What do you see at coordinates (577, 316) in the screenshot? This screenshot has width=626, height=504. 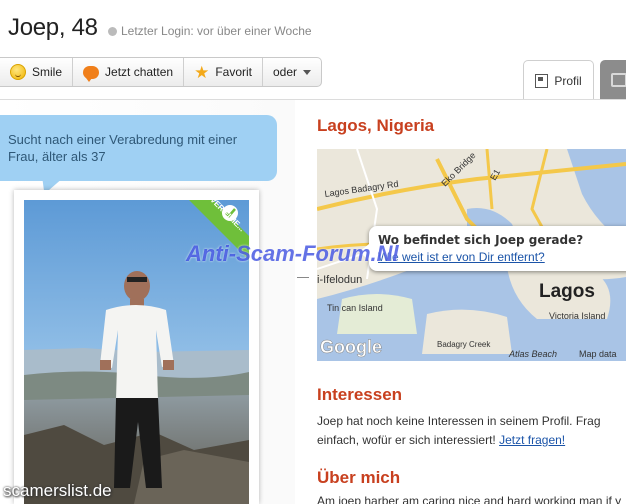 I see `svg-text: Victoria Island` at bounding box center [577, 316].